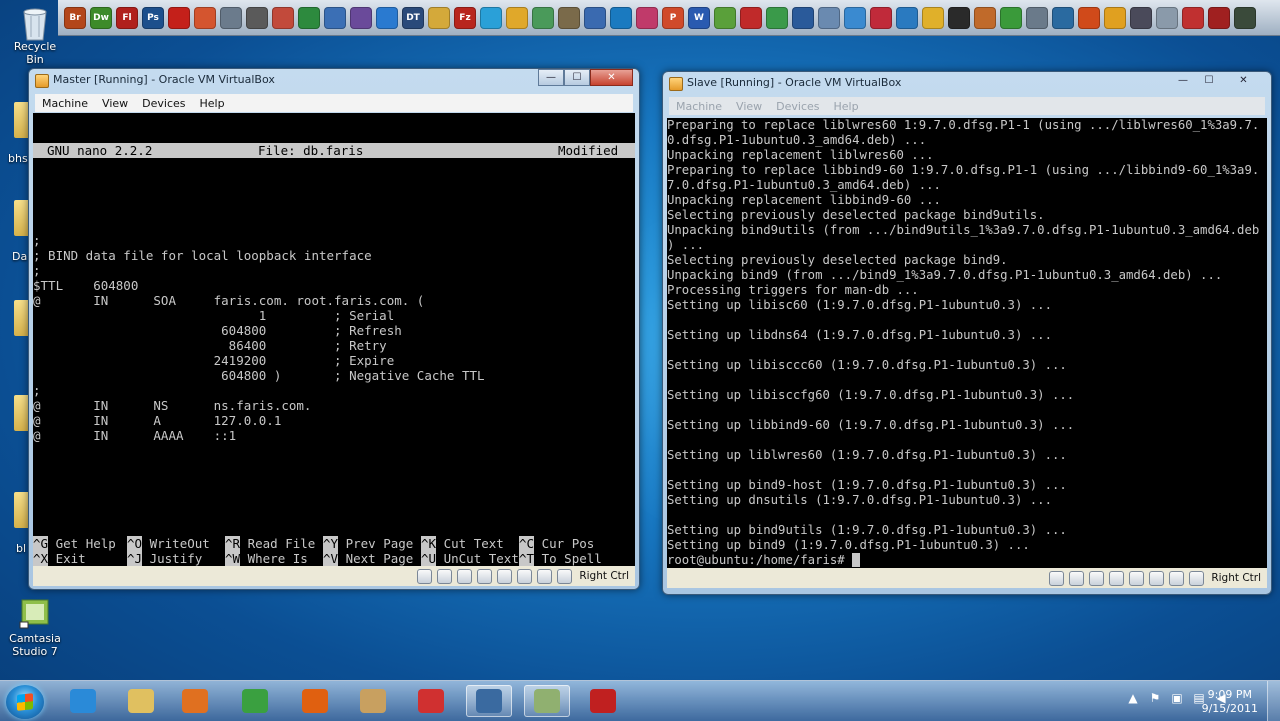 The width and height of the screenshot is (1280, 721). I want to click on tools-icon, so click(231, 17).